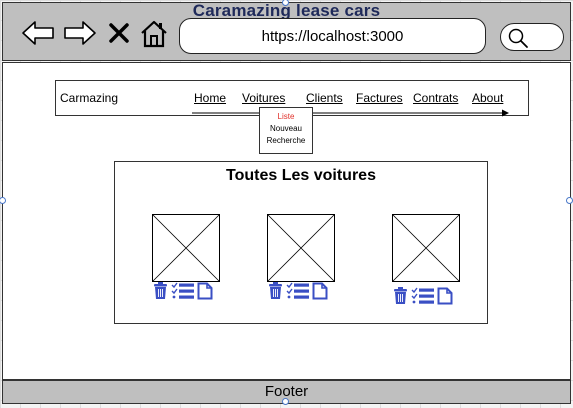 The height and width of the screenshot is (408, 573). What do you see at coordinates (350, 113) in the screenshot?
I see `nav-underline-arrow` at bounding box center [350, 113].